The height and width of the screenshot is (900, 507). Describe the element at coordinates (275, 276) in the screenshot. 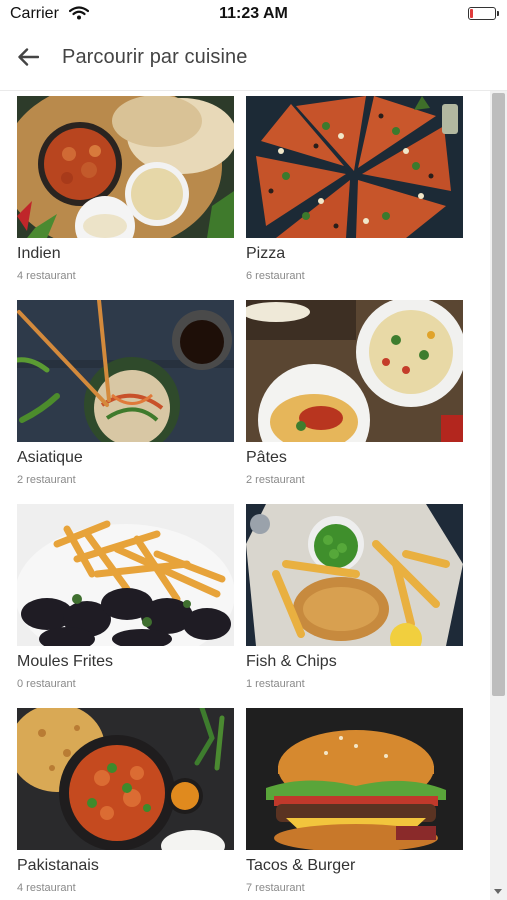

I see `restaurant-count: 6 restaurant` at that location.